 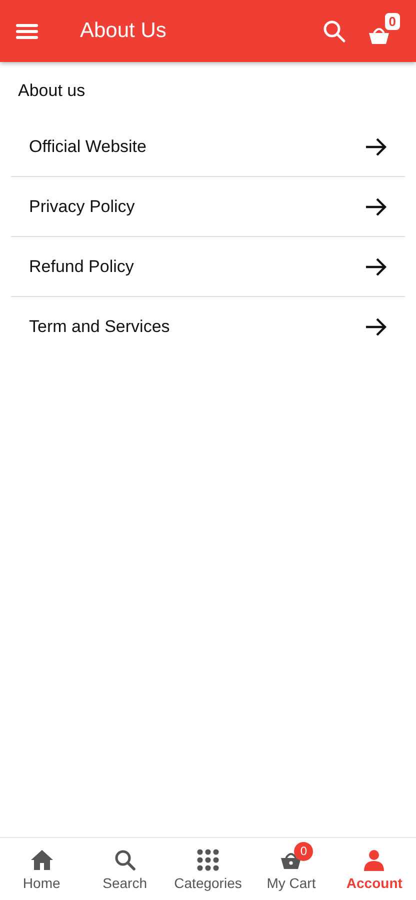 I want to click on nav-tab: Account, so click(x=374, y=869).